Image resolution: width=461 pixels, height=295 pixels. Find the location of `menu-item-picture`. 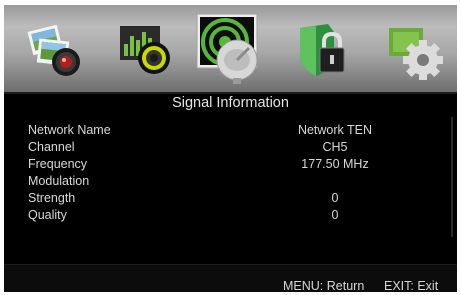

menu-item-picture is located at coordinates (55, 51).